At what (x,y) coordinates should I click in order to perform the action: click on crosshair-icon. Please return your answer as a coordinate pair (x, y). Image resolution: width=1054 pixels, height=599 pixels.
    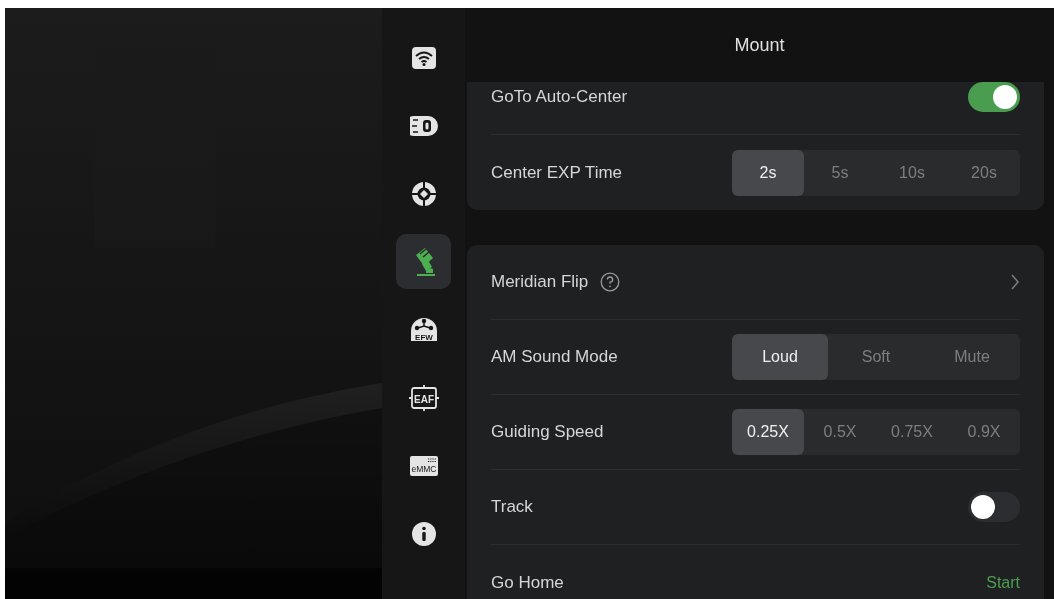
    Looking at the image, I should click on (423, 193).